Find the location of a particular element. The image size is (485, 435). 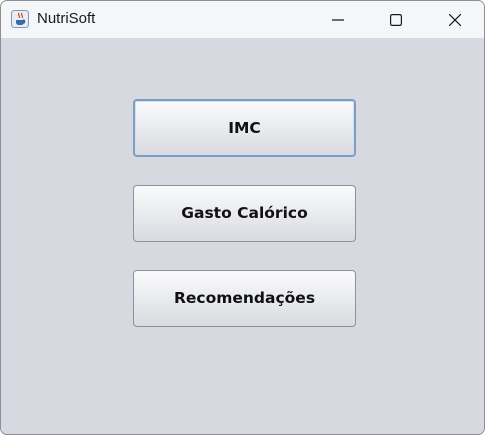

close-icon is located at coordinates (455, 19).